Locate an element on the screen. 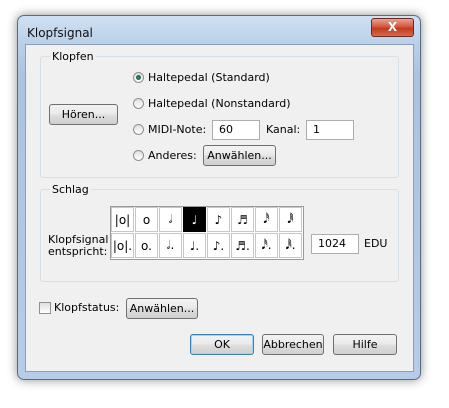 This screenshot has height=408, width=449. radio-standard-label: Haltepedal (Standard) is located at coordinates (209, 77).